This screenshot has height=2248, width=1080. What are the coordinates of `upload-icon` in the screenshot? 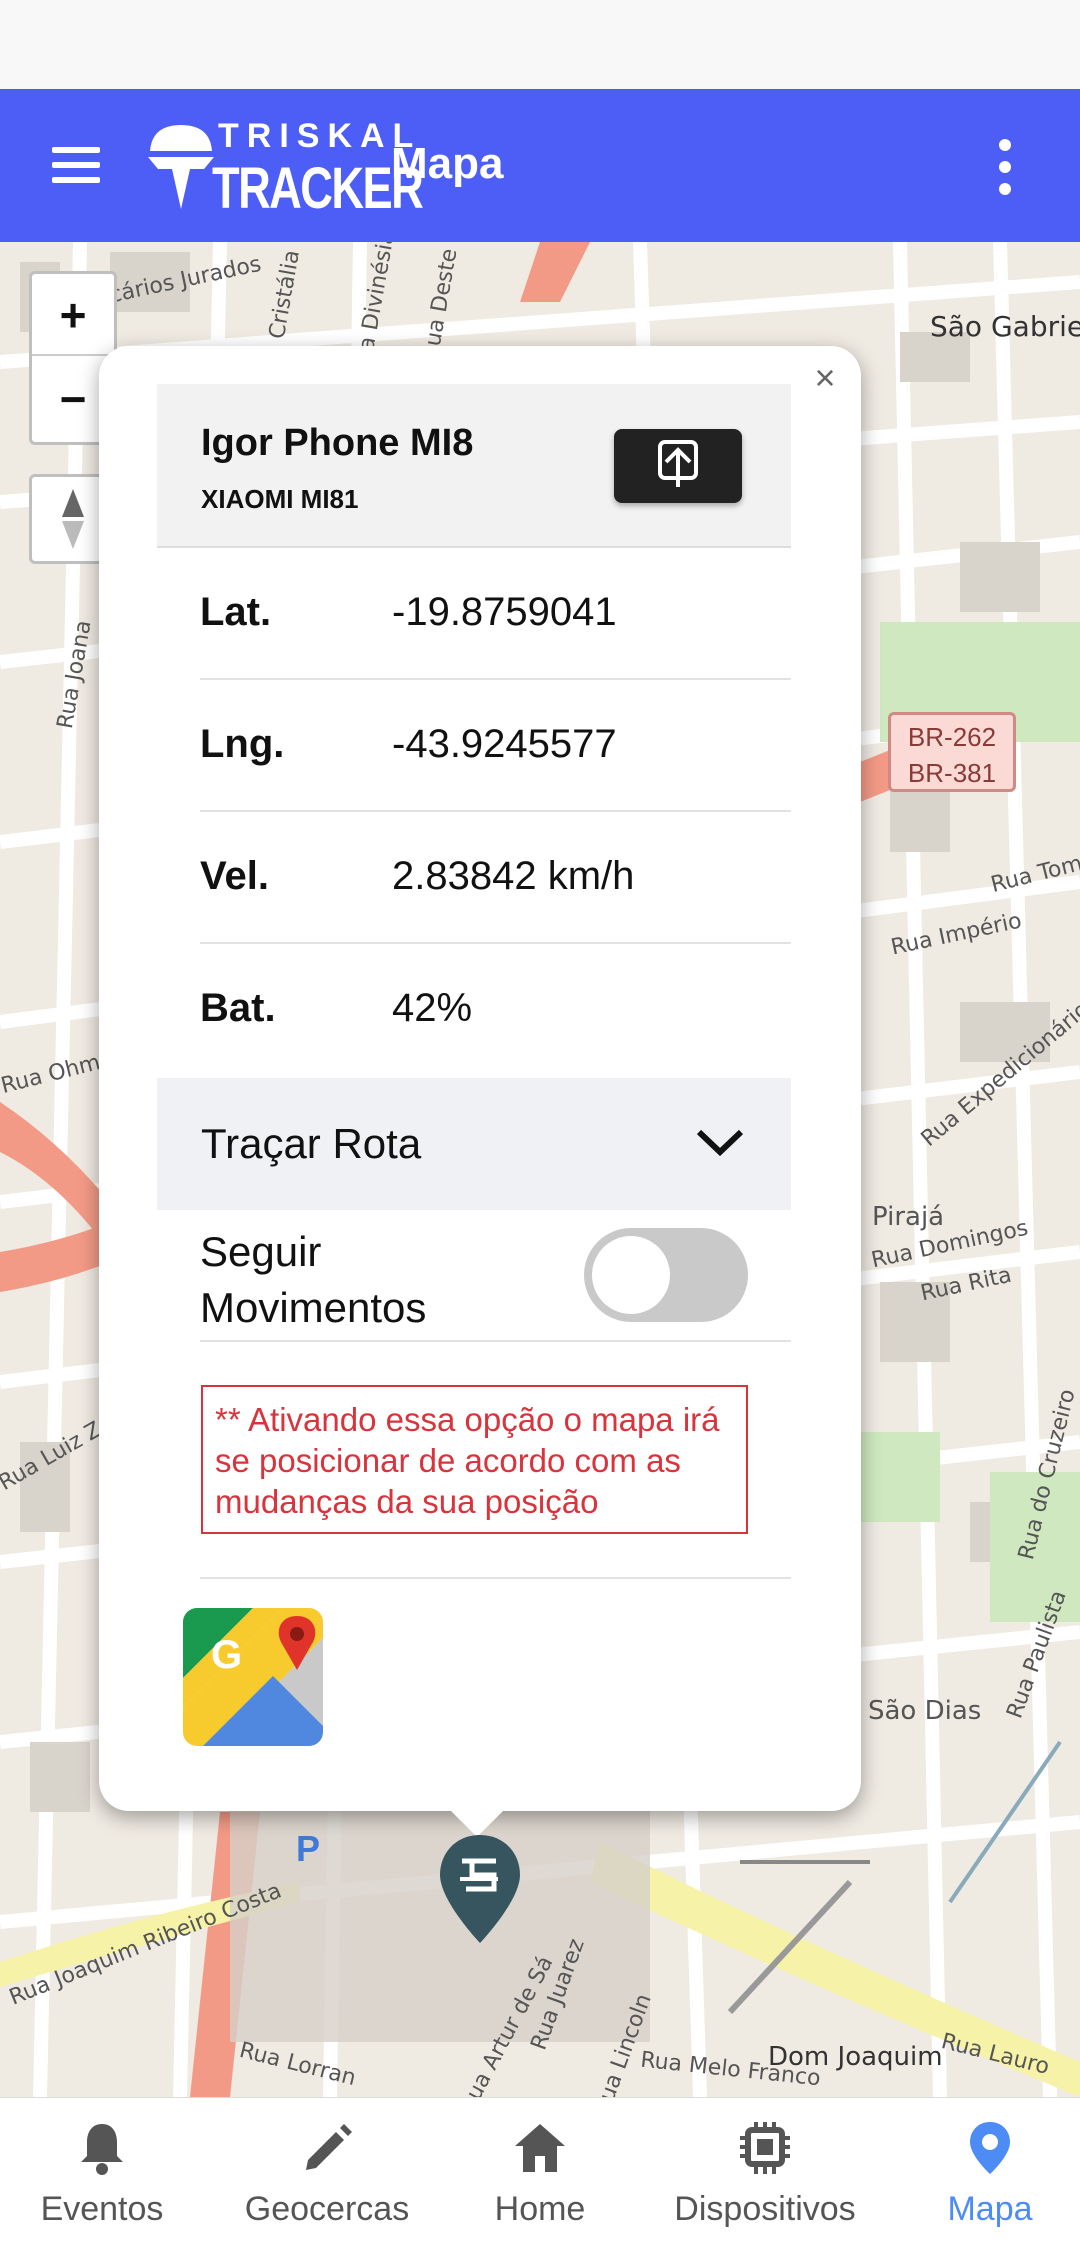 It's located at (678, 463).